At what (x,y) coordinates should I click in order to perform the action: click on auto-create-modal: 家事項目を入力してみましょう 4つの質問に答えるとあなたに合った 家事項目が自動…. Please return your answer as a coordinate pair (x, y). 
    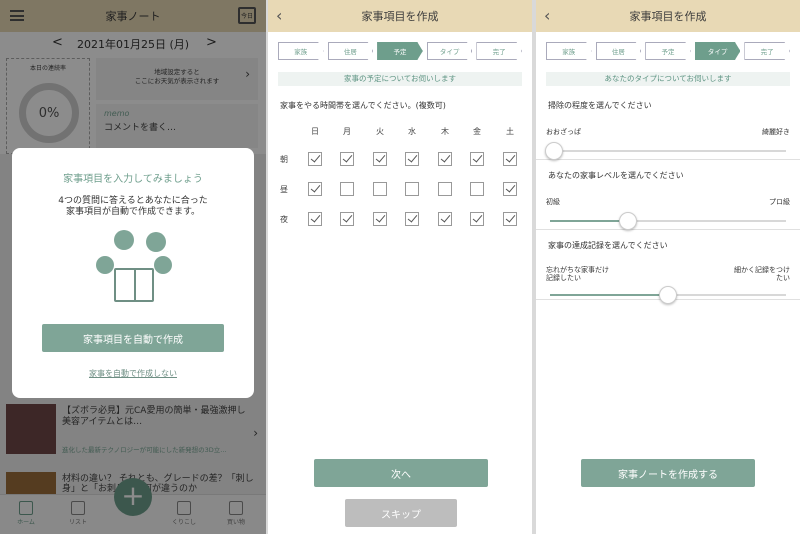
    Looking at the image, I should click on (133, 273).